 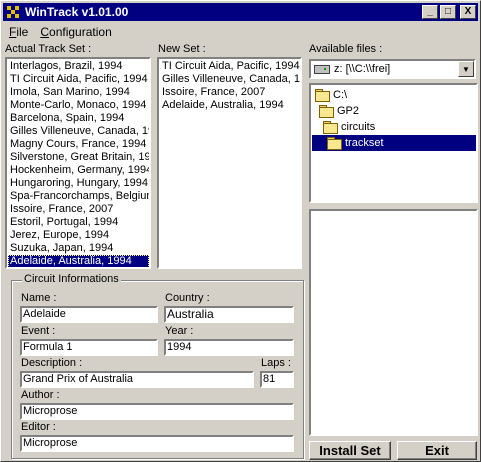 What do you see at coordinates (179, 331) in the screenshot?
I see `year-label: Year :` at bounding box center [179, 331].